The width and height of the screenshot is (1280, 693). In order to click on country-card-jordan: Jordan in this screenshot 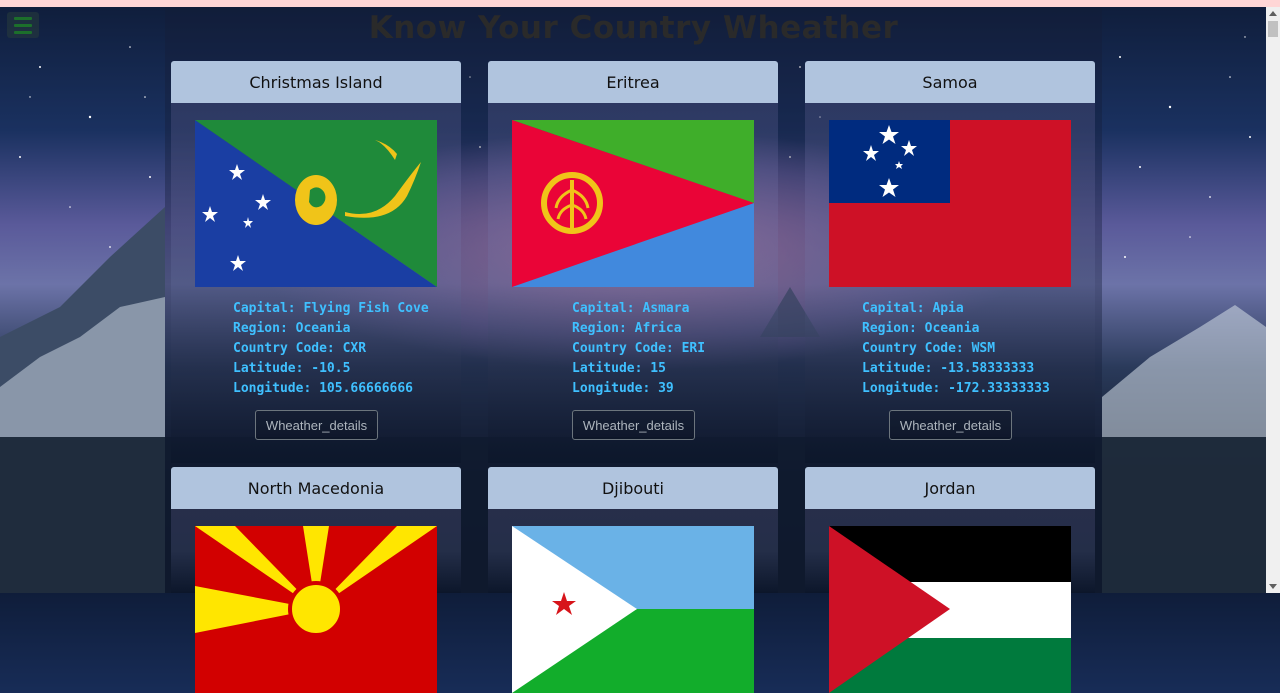, I will do `click(950, 580)`.